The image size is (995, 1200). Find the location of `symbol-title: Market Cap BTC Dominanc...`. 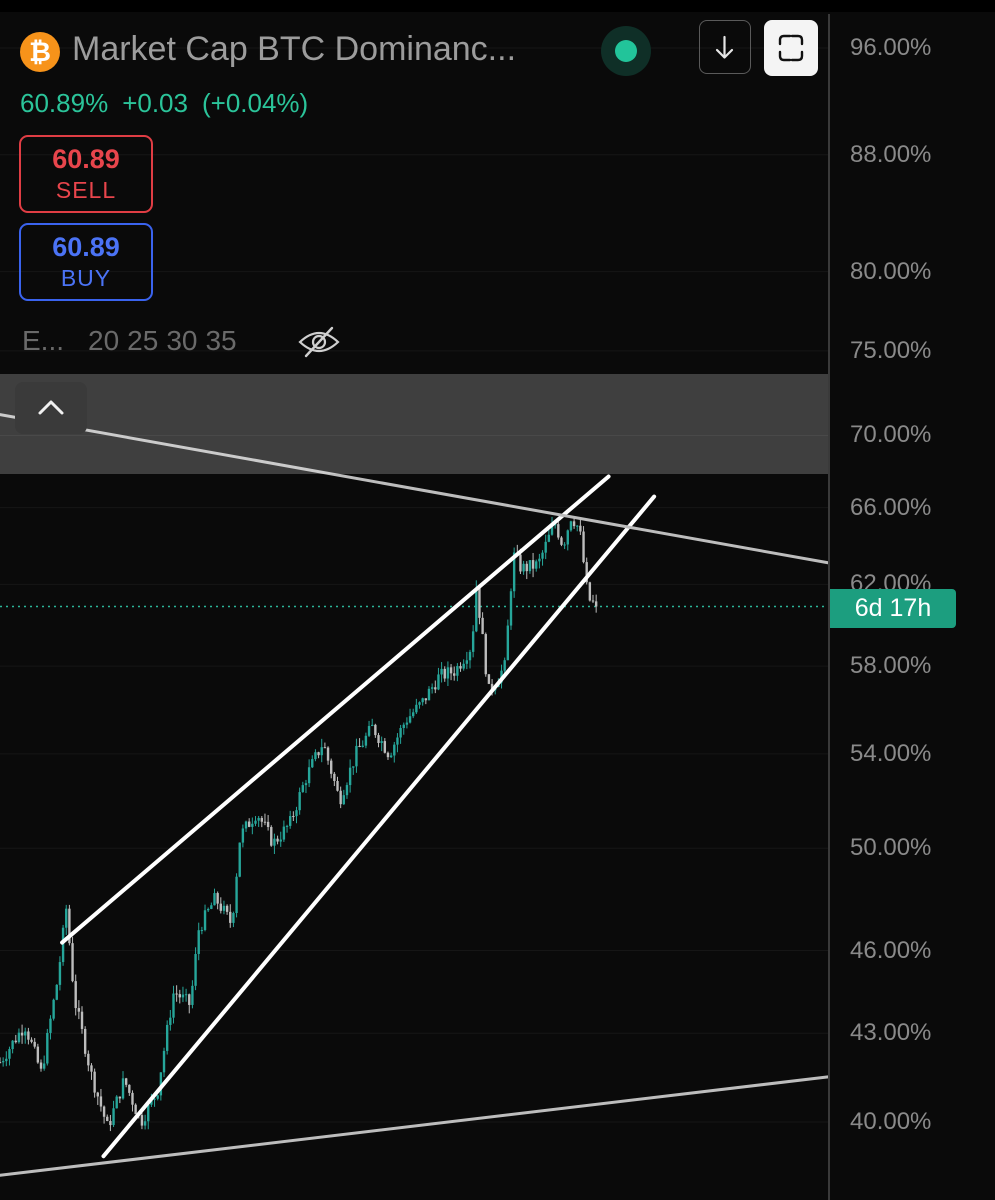

symbol-title: Market Cap BTC Dominanc... is located at coordinates (294, 49).